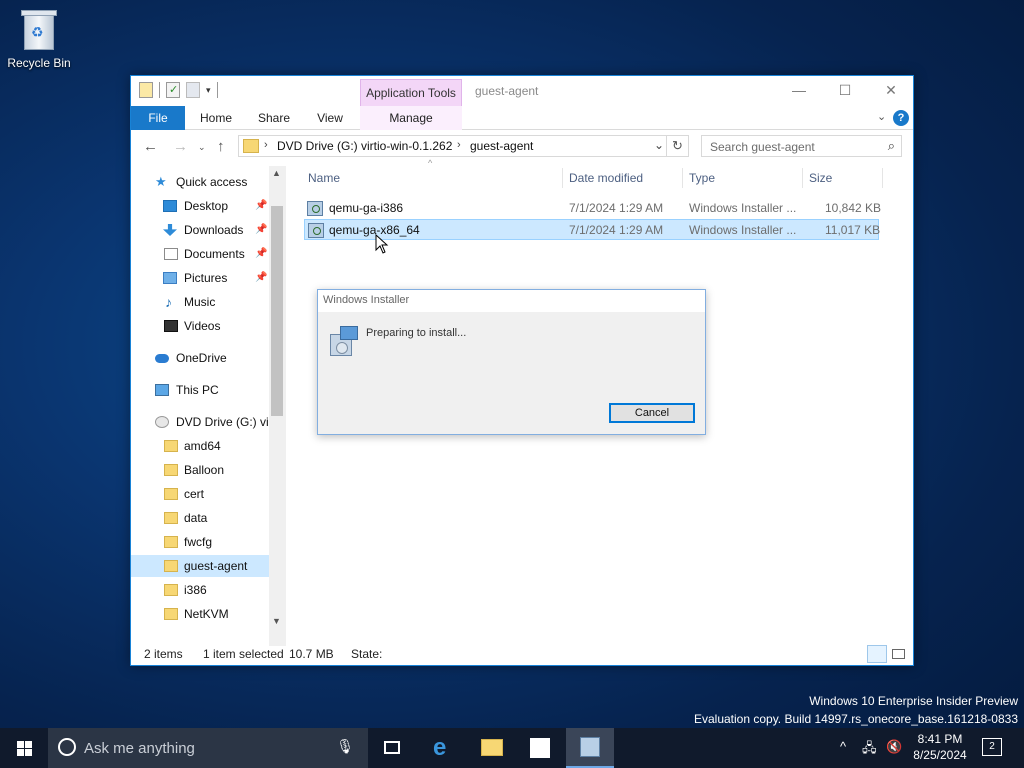 The width and height of the screenshot is (1024, 768). Describe the element at coordinates (901, 118) in the screenshot. I see `help-icon: ?` at that location.